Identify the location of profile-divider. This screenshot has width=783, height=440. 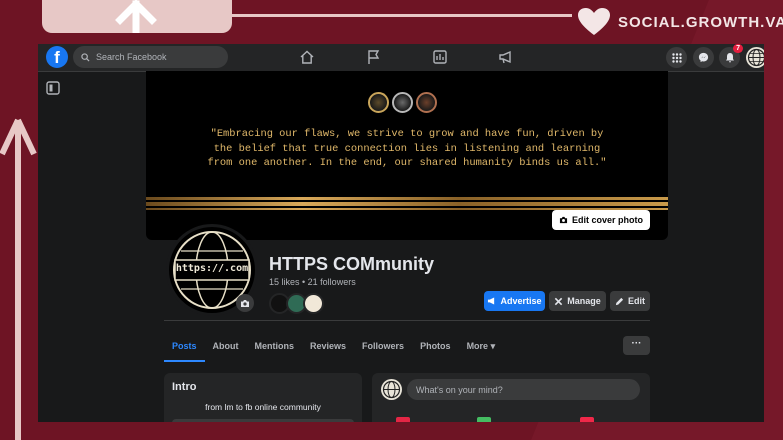
(407, 320).